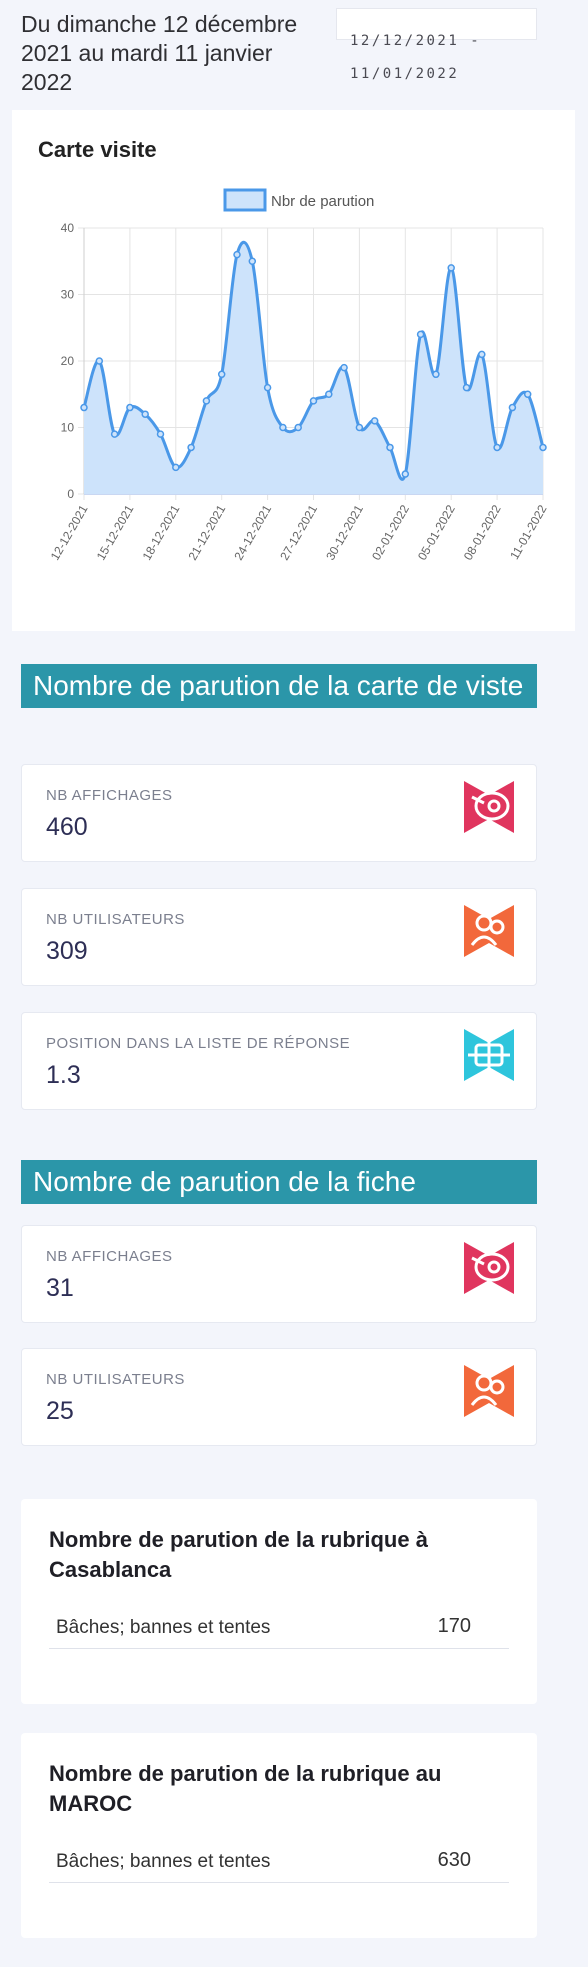 The image size is (588, 1967). I want to click on stat-label: POSITION DANS LA LISTE DE RÉPONSE, so click(198, 1043).